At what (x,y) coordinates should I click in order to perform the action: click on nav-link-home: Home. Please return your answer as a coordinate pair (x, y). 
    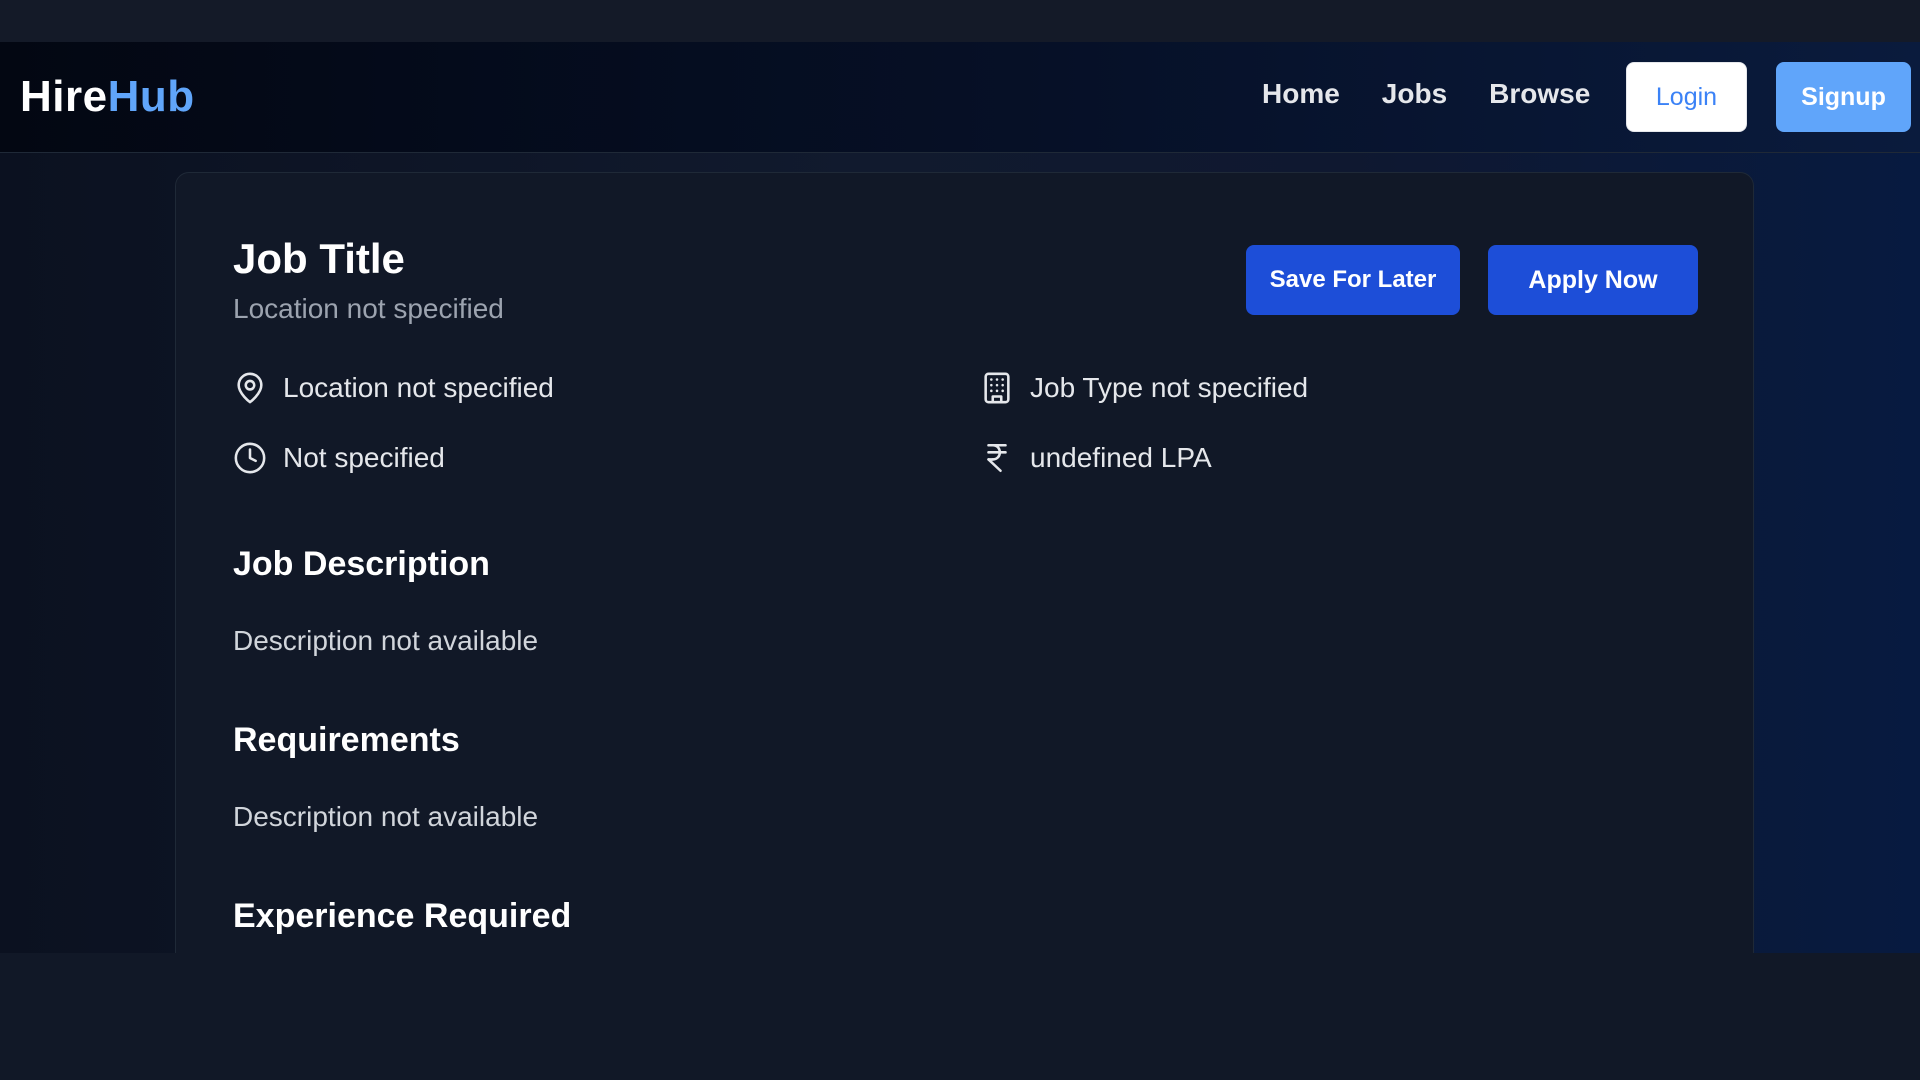
    Looking at the image, I should click on (1301, 94).